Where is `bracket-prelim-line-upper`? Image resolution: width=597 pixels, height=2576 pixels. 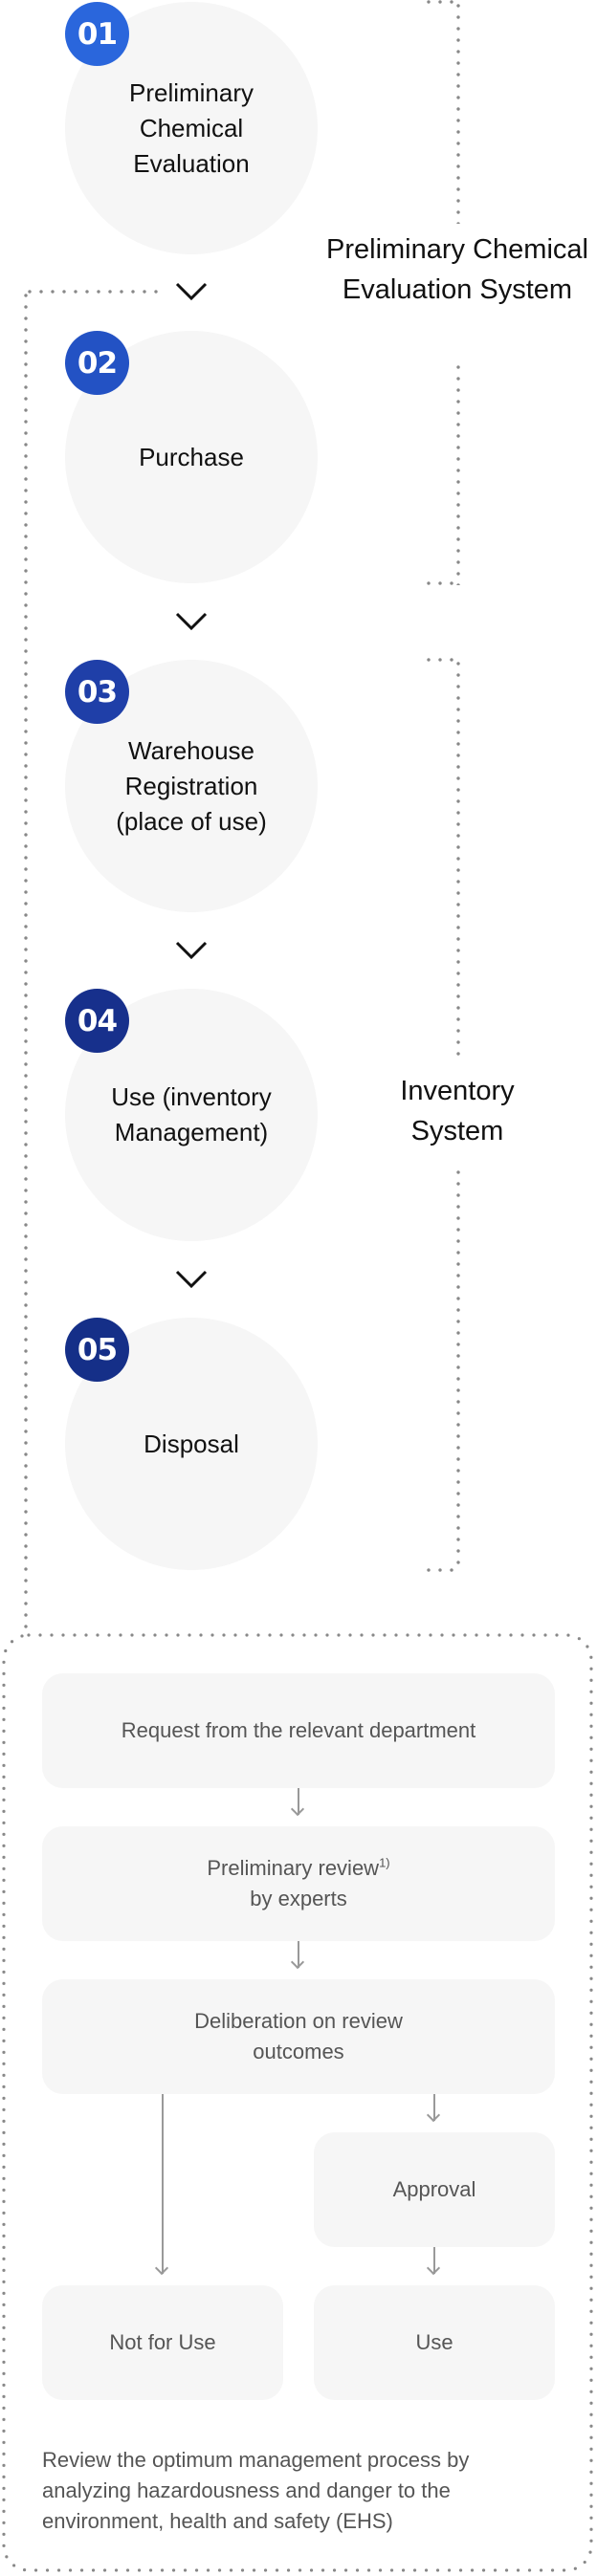
bracket-prelim-line-upper is located at coordinates (458, 112).